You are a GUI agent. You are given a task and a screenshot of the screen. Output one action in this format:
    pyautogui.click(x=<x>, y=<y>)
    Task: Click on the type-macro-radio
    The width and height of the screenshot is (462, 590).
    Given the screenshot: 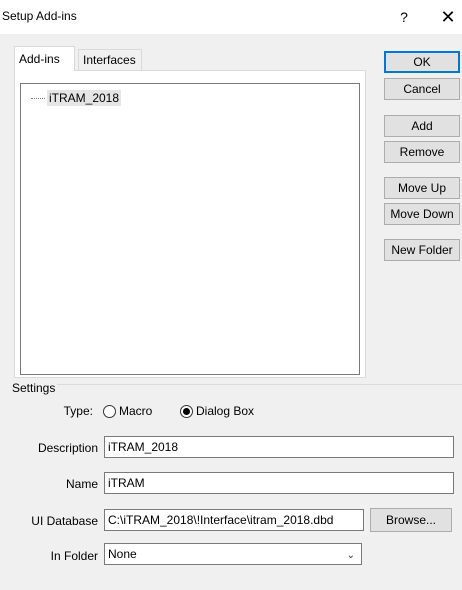 What is the action you would take?
    pyautogui.click(x=109, y=411)
    